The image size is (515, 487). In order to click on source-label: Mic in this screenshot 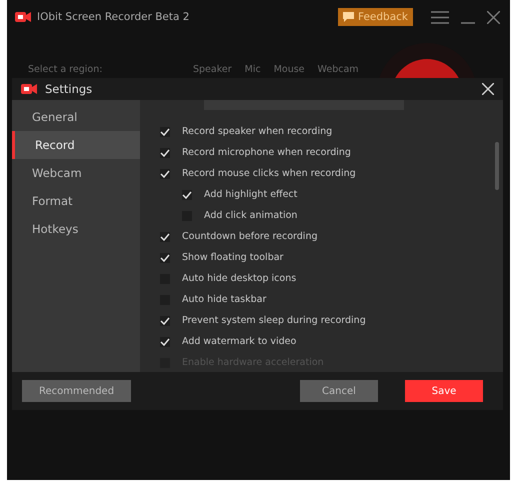, I will do `click(252, 69)`.